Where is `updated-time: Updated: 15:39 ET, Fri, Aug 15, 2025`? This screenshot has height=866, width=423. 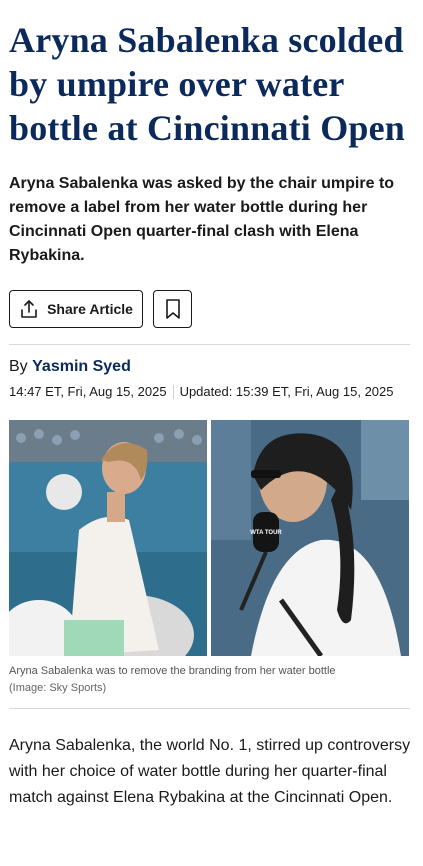
updated-time: Updated: 15:39 ET, Fri, Aug 15, 2025 is located at coordinates (286, 391).